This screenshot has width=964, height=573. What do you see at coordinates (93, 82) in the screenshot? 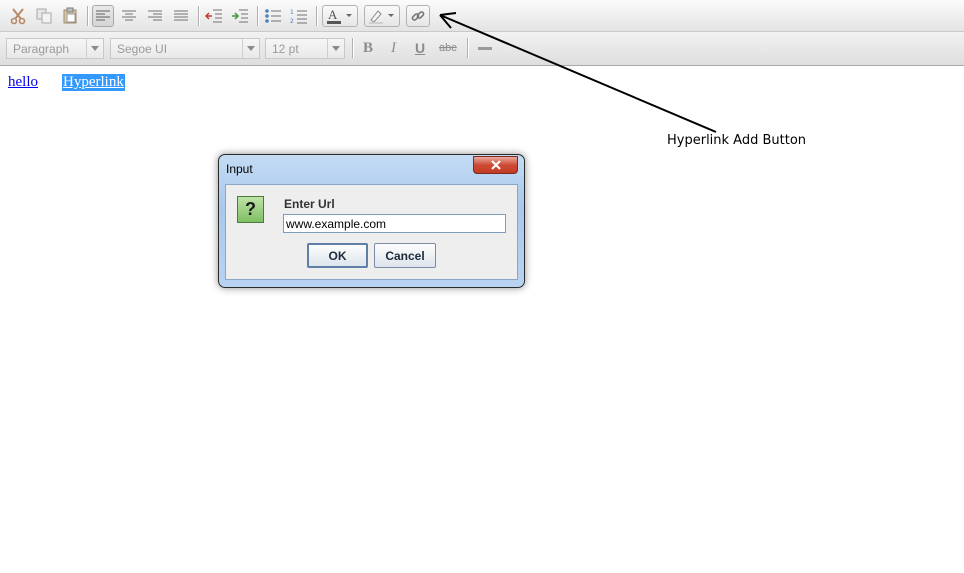
I see `selected-hyperlink-text: Hyperlink` at bounding box center [93, 82].